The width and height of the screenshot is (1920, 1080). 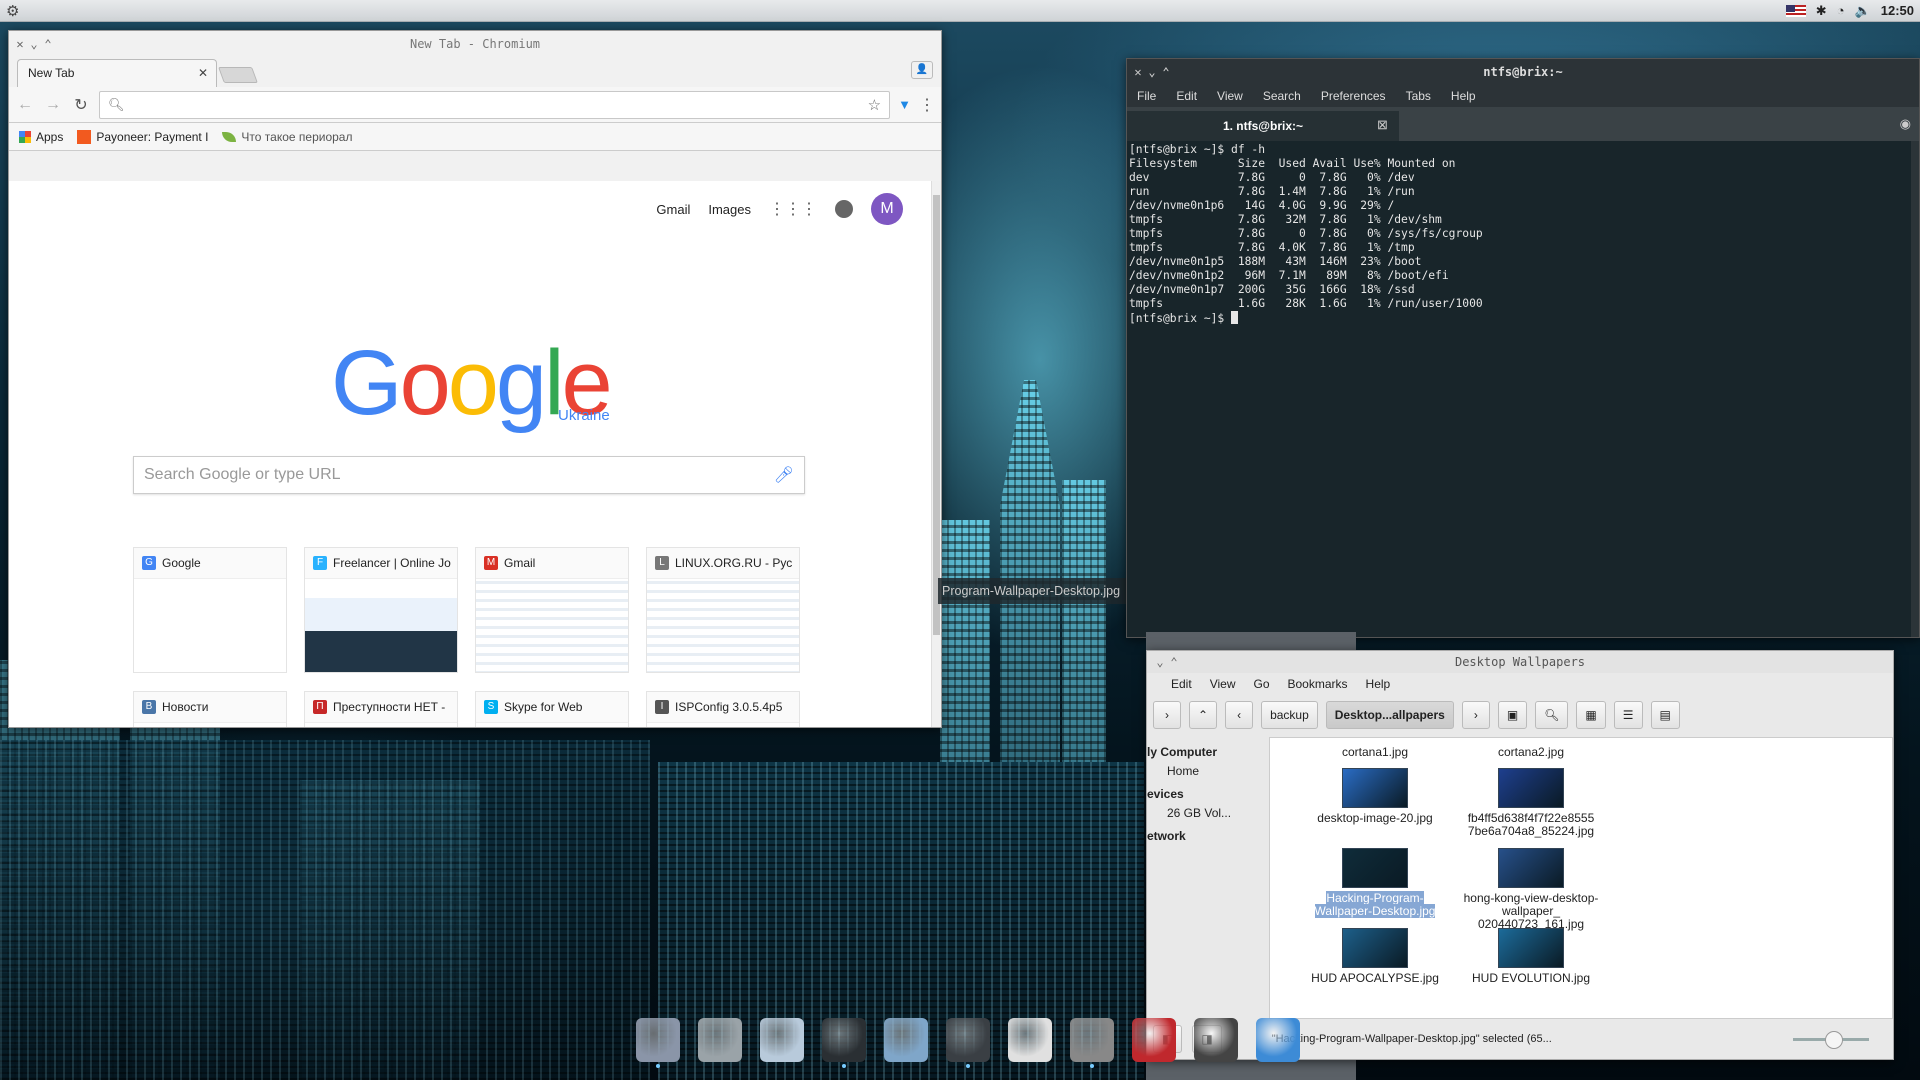 I want to click on path-backup: backup, so click(x=1289, y=715).